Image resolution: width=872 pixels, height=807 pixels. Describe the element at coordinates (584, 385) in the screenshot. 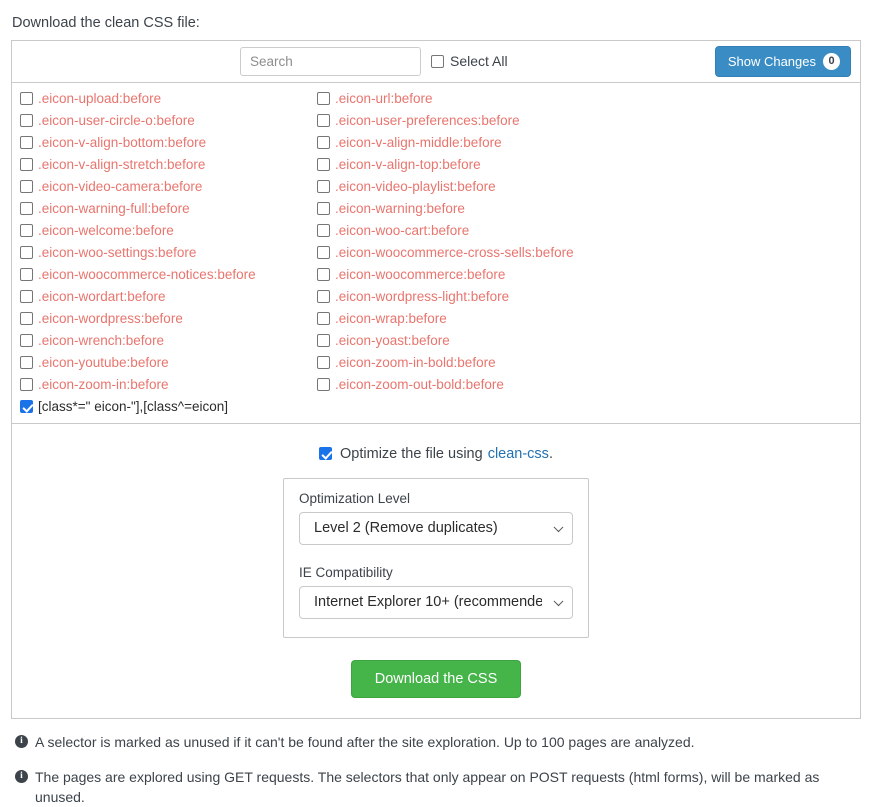

I see `selector-item: .eicon-zoom-out-bold:before` at that location.